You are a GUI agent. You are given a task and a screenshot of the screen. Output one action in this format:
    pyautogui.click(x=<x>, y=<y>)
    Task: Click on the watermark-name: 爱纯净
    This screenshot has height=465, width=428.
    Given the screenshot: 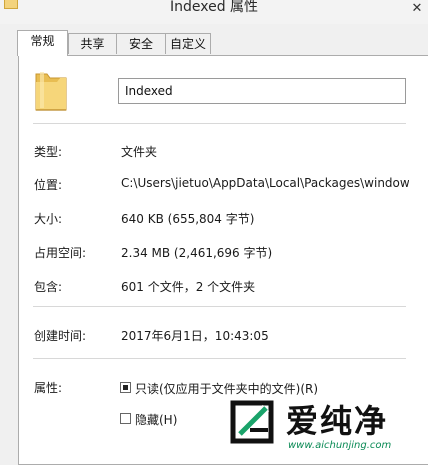 What is the action you would take?
    pyautogui.click(x=337, y=421)
    